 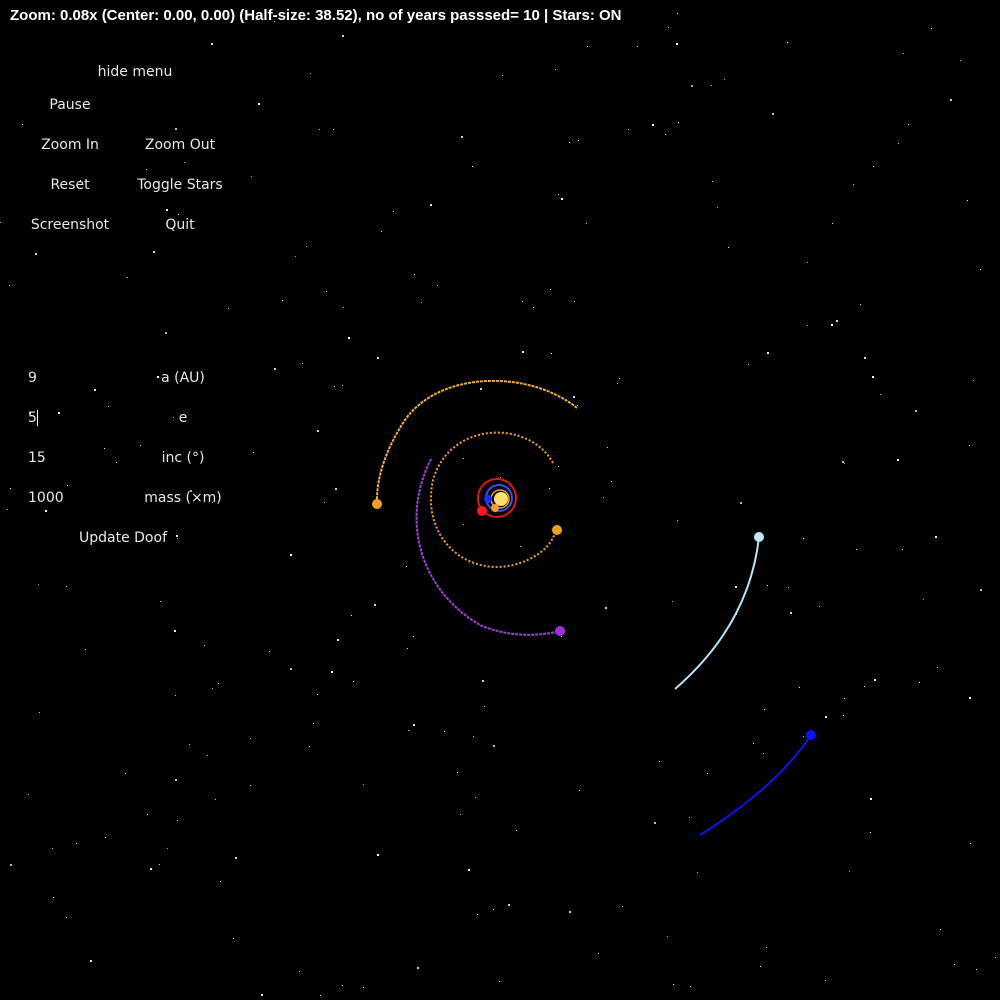 What do you see at coordinates (70, 145) in the screenshot?
I see `zoom-in-button: Zoom In` at bounding box center [70, 145].